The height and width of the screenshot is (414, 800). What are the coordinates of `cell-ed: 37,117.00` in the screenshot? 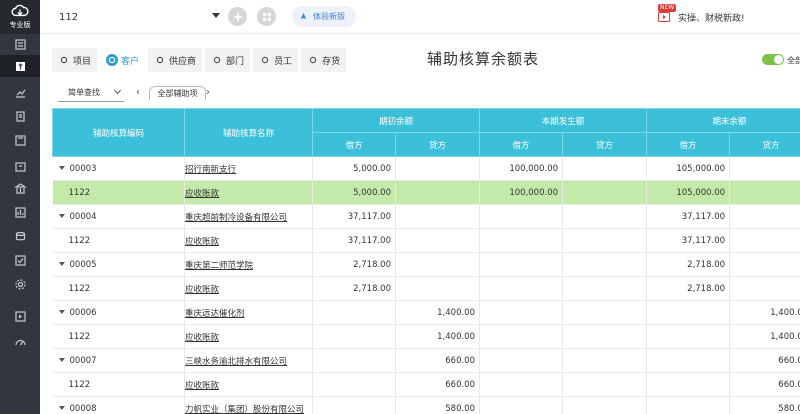 It's located at (688, 216).